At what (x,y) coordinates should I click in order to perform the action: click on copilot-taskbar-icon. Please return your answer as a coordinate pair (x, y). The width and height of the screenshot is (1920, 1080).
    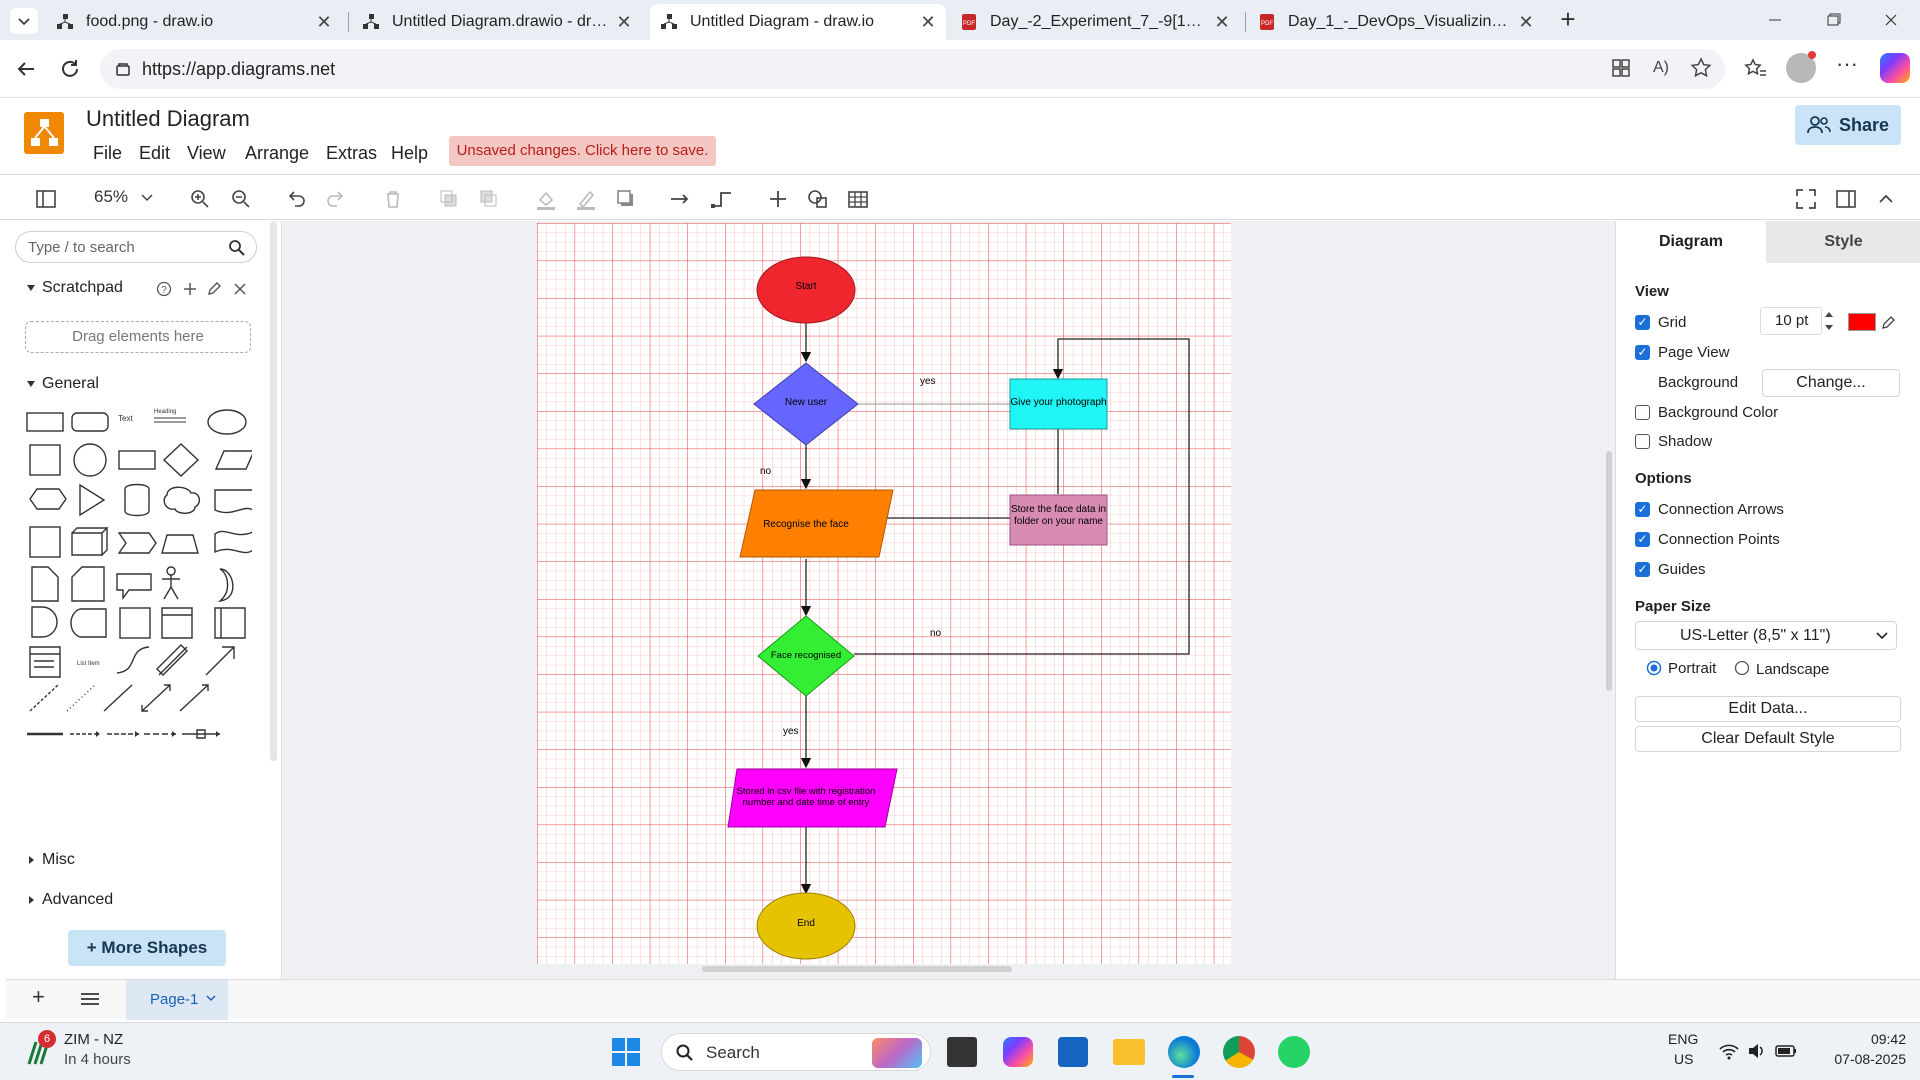
    Looking at the image, I should click on (1018, 1052).